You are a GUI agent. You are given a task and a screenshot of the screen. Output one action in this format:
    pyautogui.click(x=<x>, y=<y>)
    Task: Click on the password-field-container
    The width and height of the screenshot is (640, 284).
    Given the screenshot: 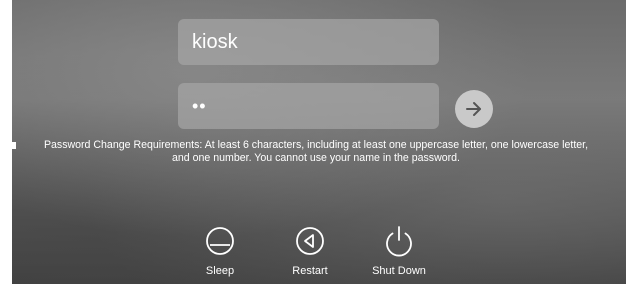 What is the action you would take?
    pyautogui.click(x=308, y=106)
    